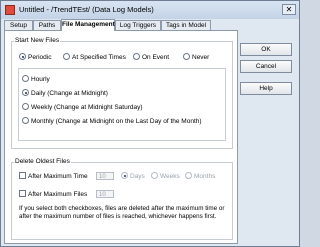 This screenshot has width=320, height=247. What do you see at coordinates (10, 10) in the screenshot?
I see `app-icon` at bounding box center [10, 10].